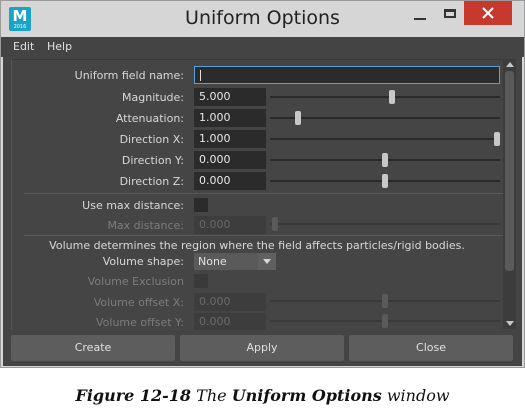 The image size is (525, 417). I want to click on volume-shape-label: Volume shape:, so click(143, 261).